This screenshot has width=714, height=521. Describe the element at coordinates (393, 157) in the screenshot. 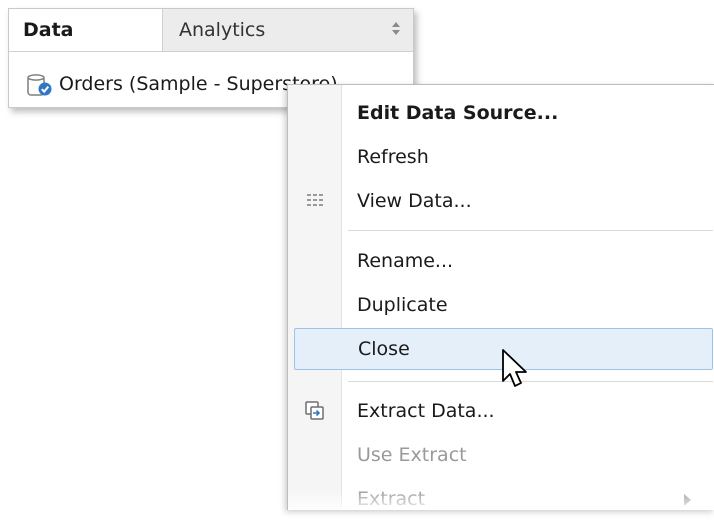

I see `menu-item-label: Refresh` at that location.